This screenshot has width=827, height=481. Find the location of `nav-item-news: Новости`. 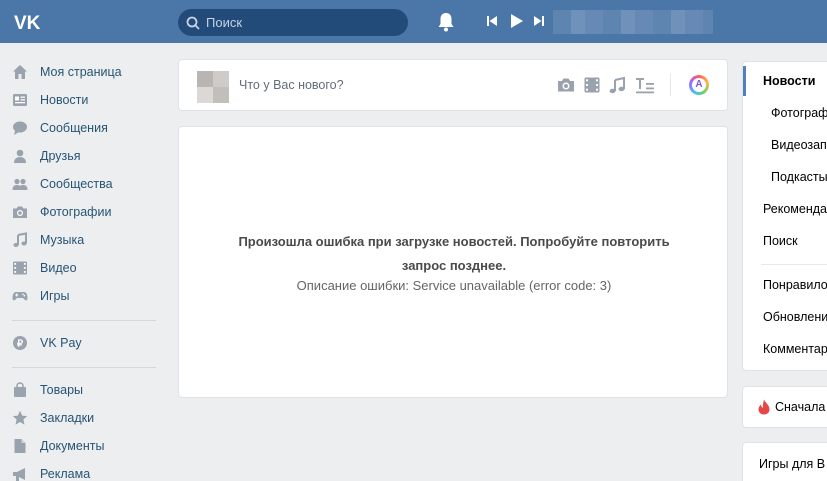

nav-item-news: Новости is located at coordinates (87, 100).